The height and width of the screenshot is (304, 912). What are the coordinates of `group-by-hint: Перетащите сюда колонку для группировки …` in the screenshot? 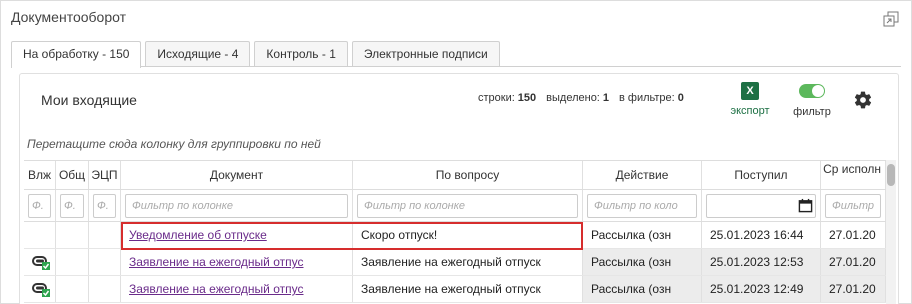 It's located at (174, 144).